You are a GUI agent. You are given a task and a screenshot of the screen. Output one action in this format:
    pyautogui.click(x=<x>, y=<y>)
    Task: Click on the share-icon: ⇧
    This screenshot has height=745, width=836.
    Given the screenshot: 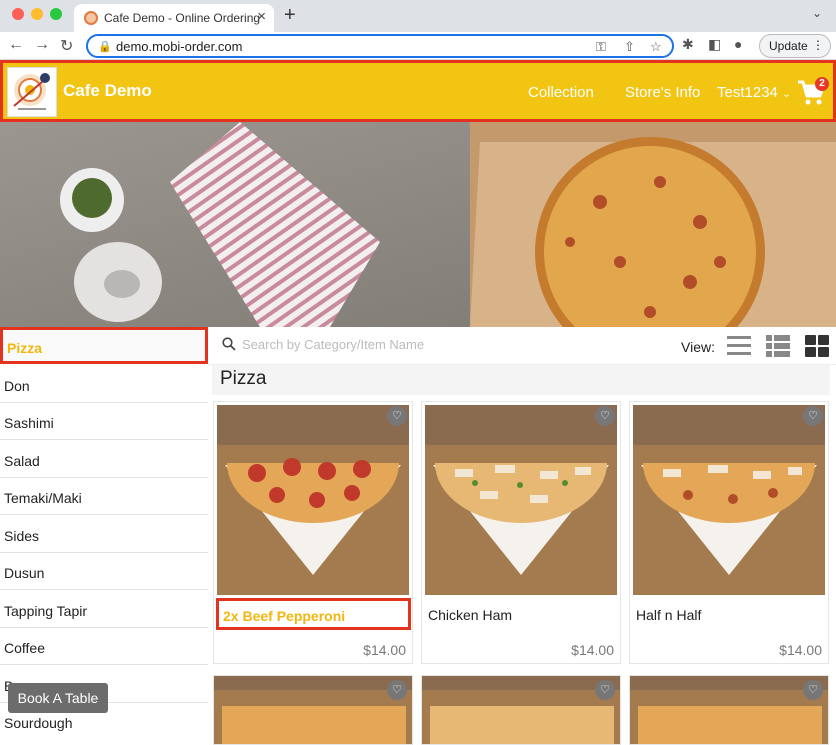 What is the action you would take?
    pyautogui.click(x=629, y=47)
    